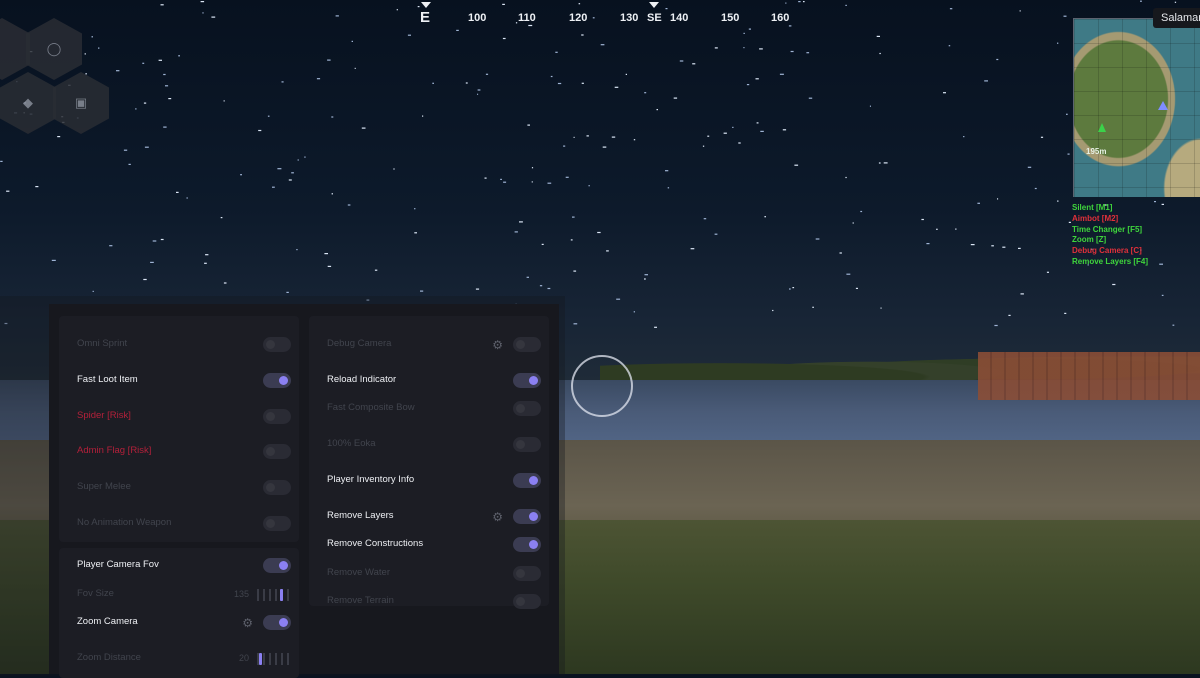  What do you see at coordinates (429, 545) in the screenshot?
I see `setting-row: Remove Constructions` at bounding box center [429, 545].